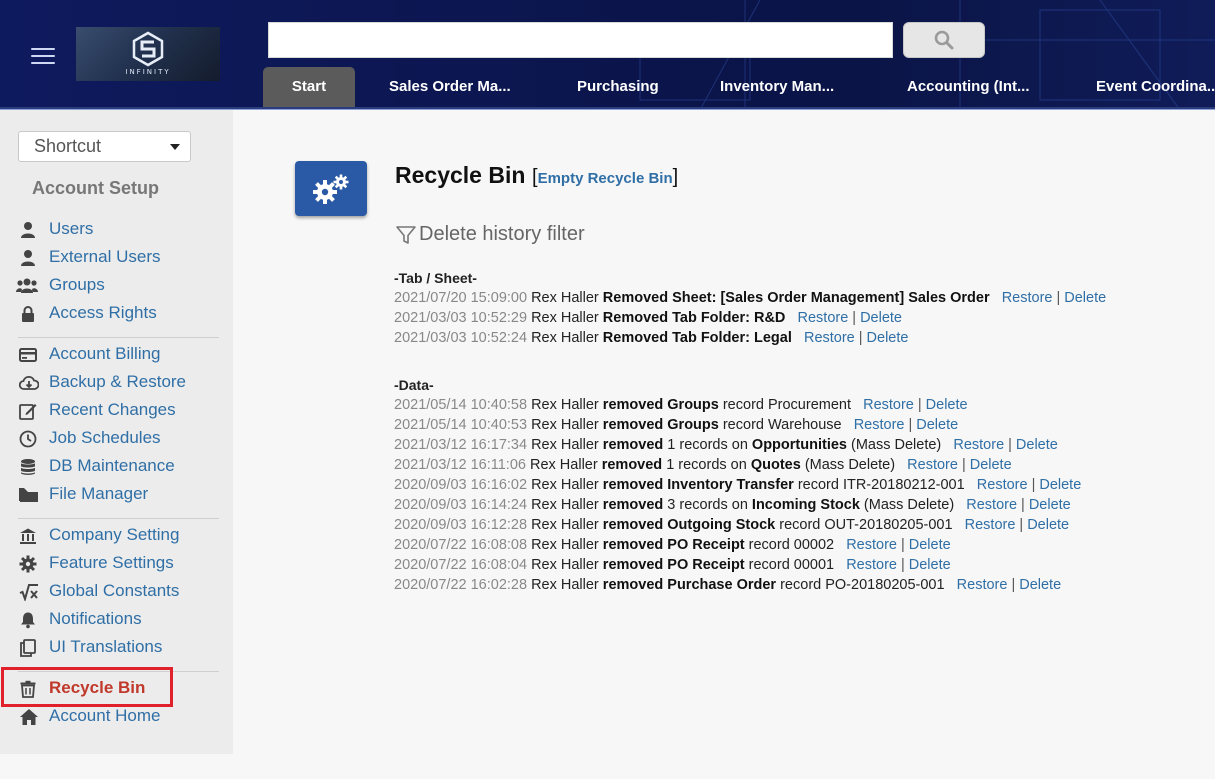 The image size is (1215, 779). What do you see at coordinates (618, 87) in the screenshot?
I see `tab-purchasing: Purchasing` at bounding box center [618, 87].